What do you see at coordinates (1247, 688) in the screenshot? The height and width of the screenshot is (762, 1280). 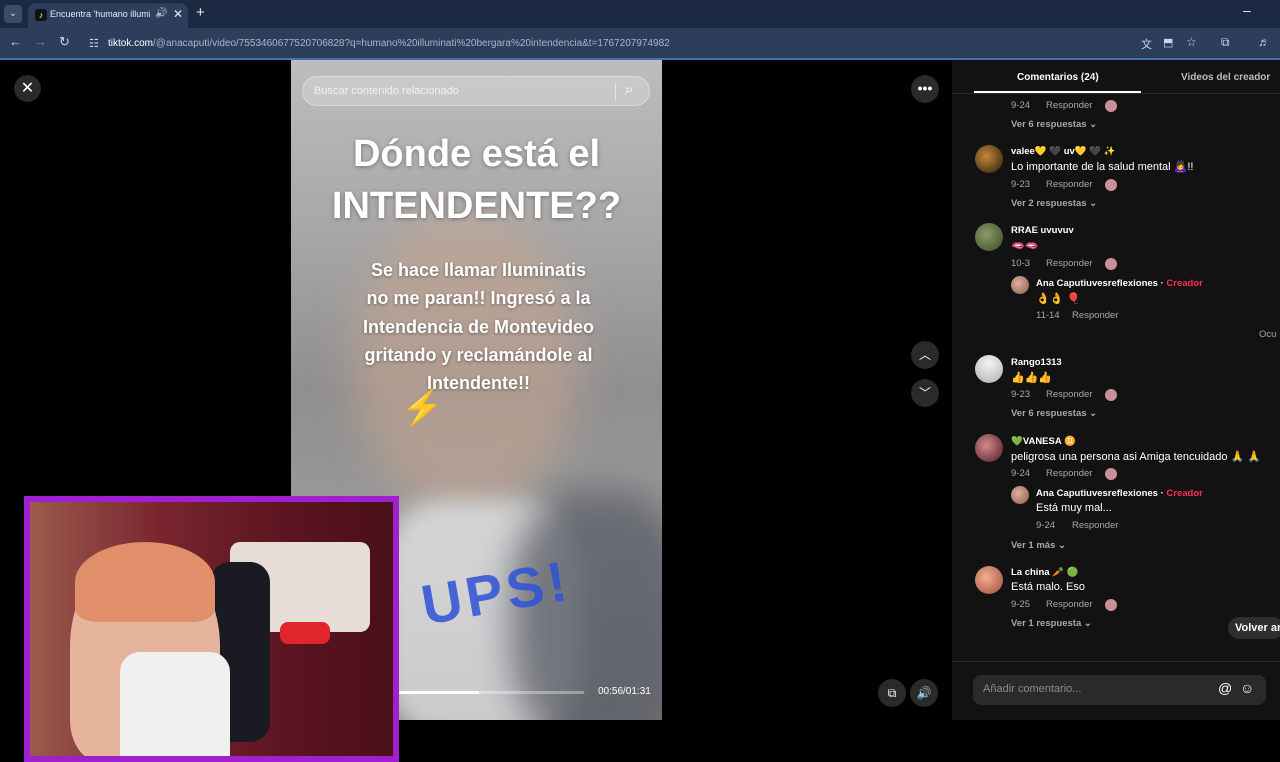 I see `emoji-icon: ☺` at bounding box center [1247, 688].